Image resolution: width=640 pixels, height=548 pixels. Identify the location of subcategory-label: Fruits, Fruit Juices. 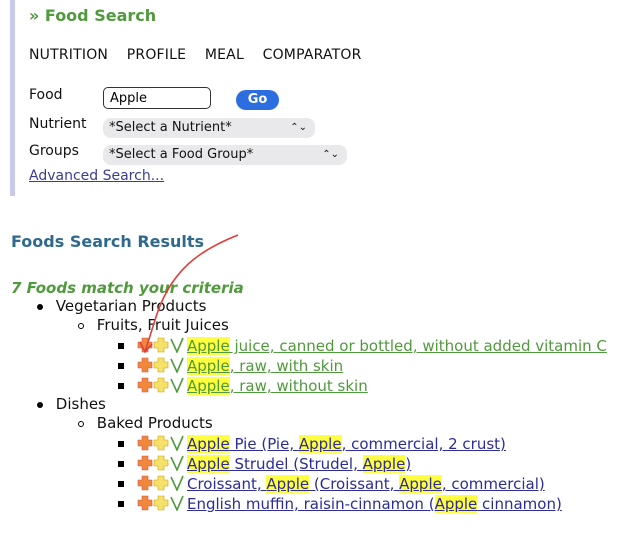
(162, 325).